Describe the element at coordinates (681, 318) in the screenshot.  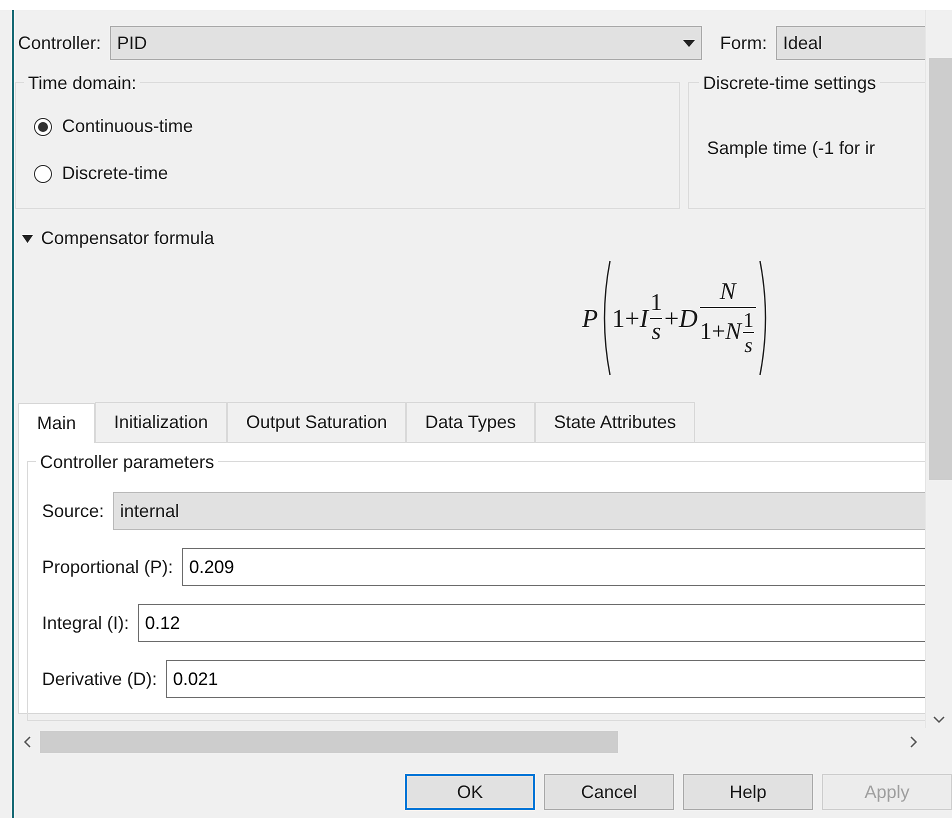
I see `formula-text: +D` at that location.